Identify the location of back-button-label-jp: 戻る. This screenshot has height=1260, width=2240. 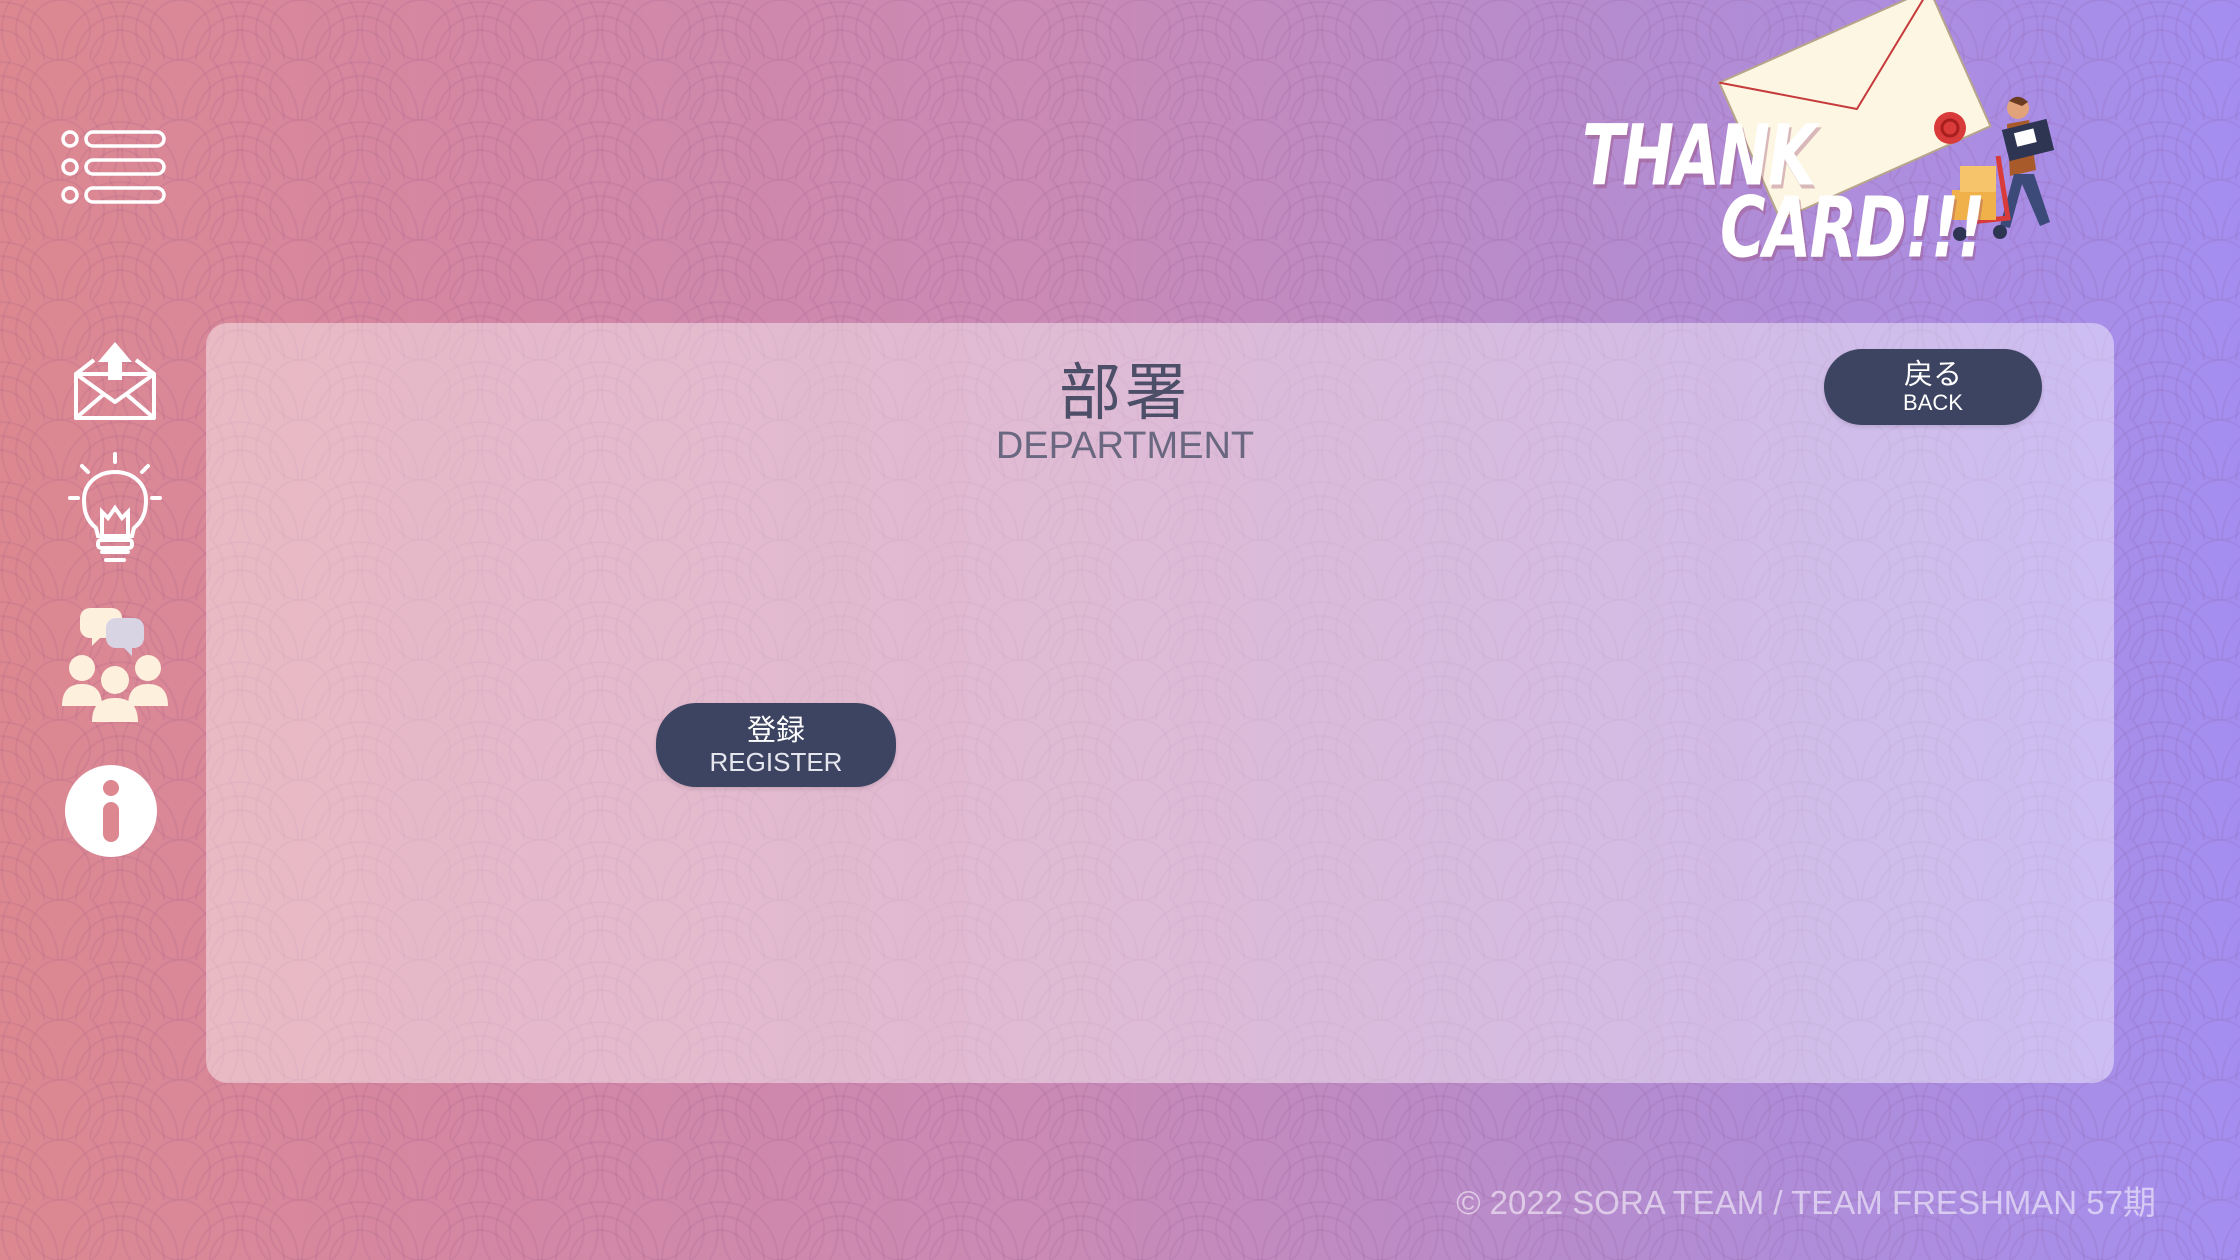
(1932, 374).